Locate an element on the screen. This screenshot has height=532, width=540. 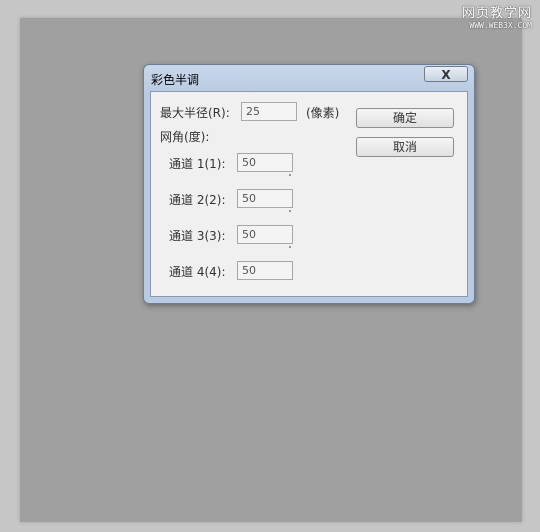
channel-2-label: 通道 2(2): is located at coordinates (197, 200).